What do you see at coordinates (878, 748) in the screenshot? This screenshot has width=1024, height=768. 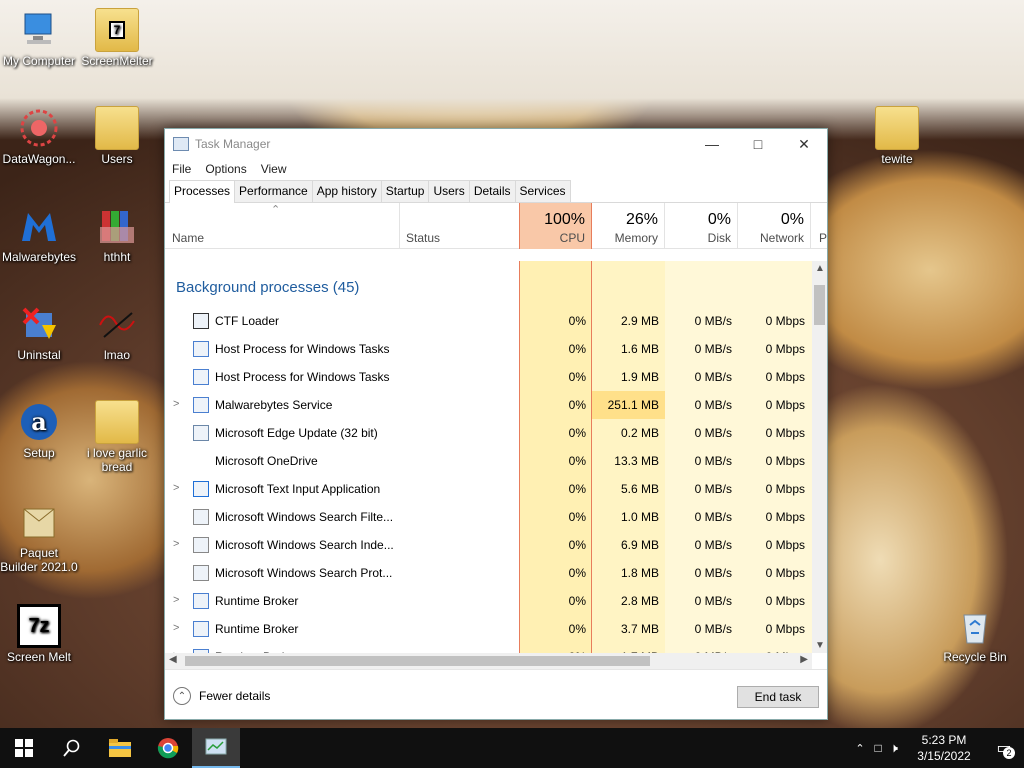 I see `network-icon: □` at bounding box center [878, 748].